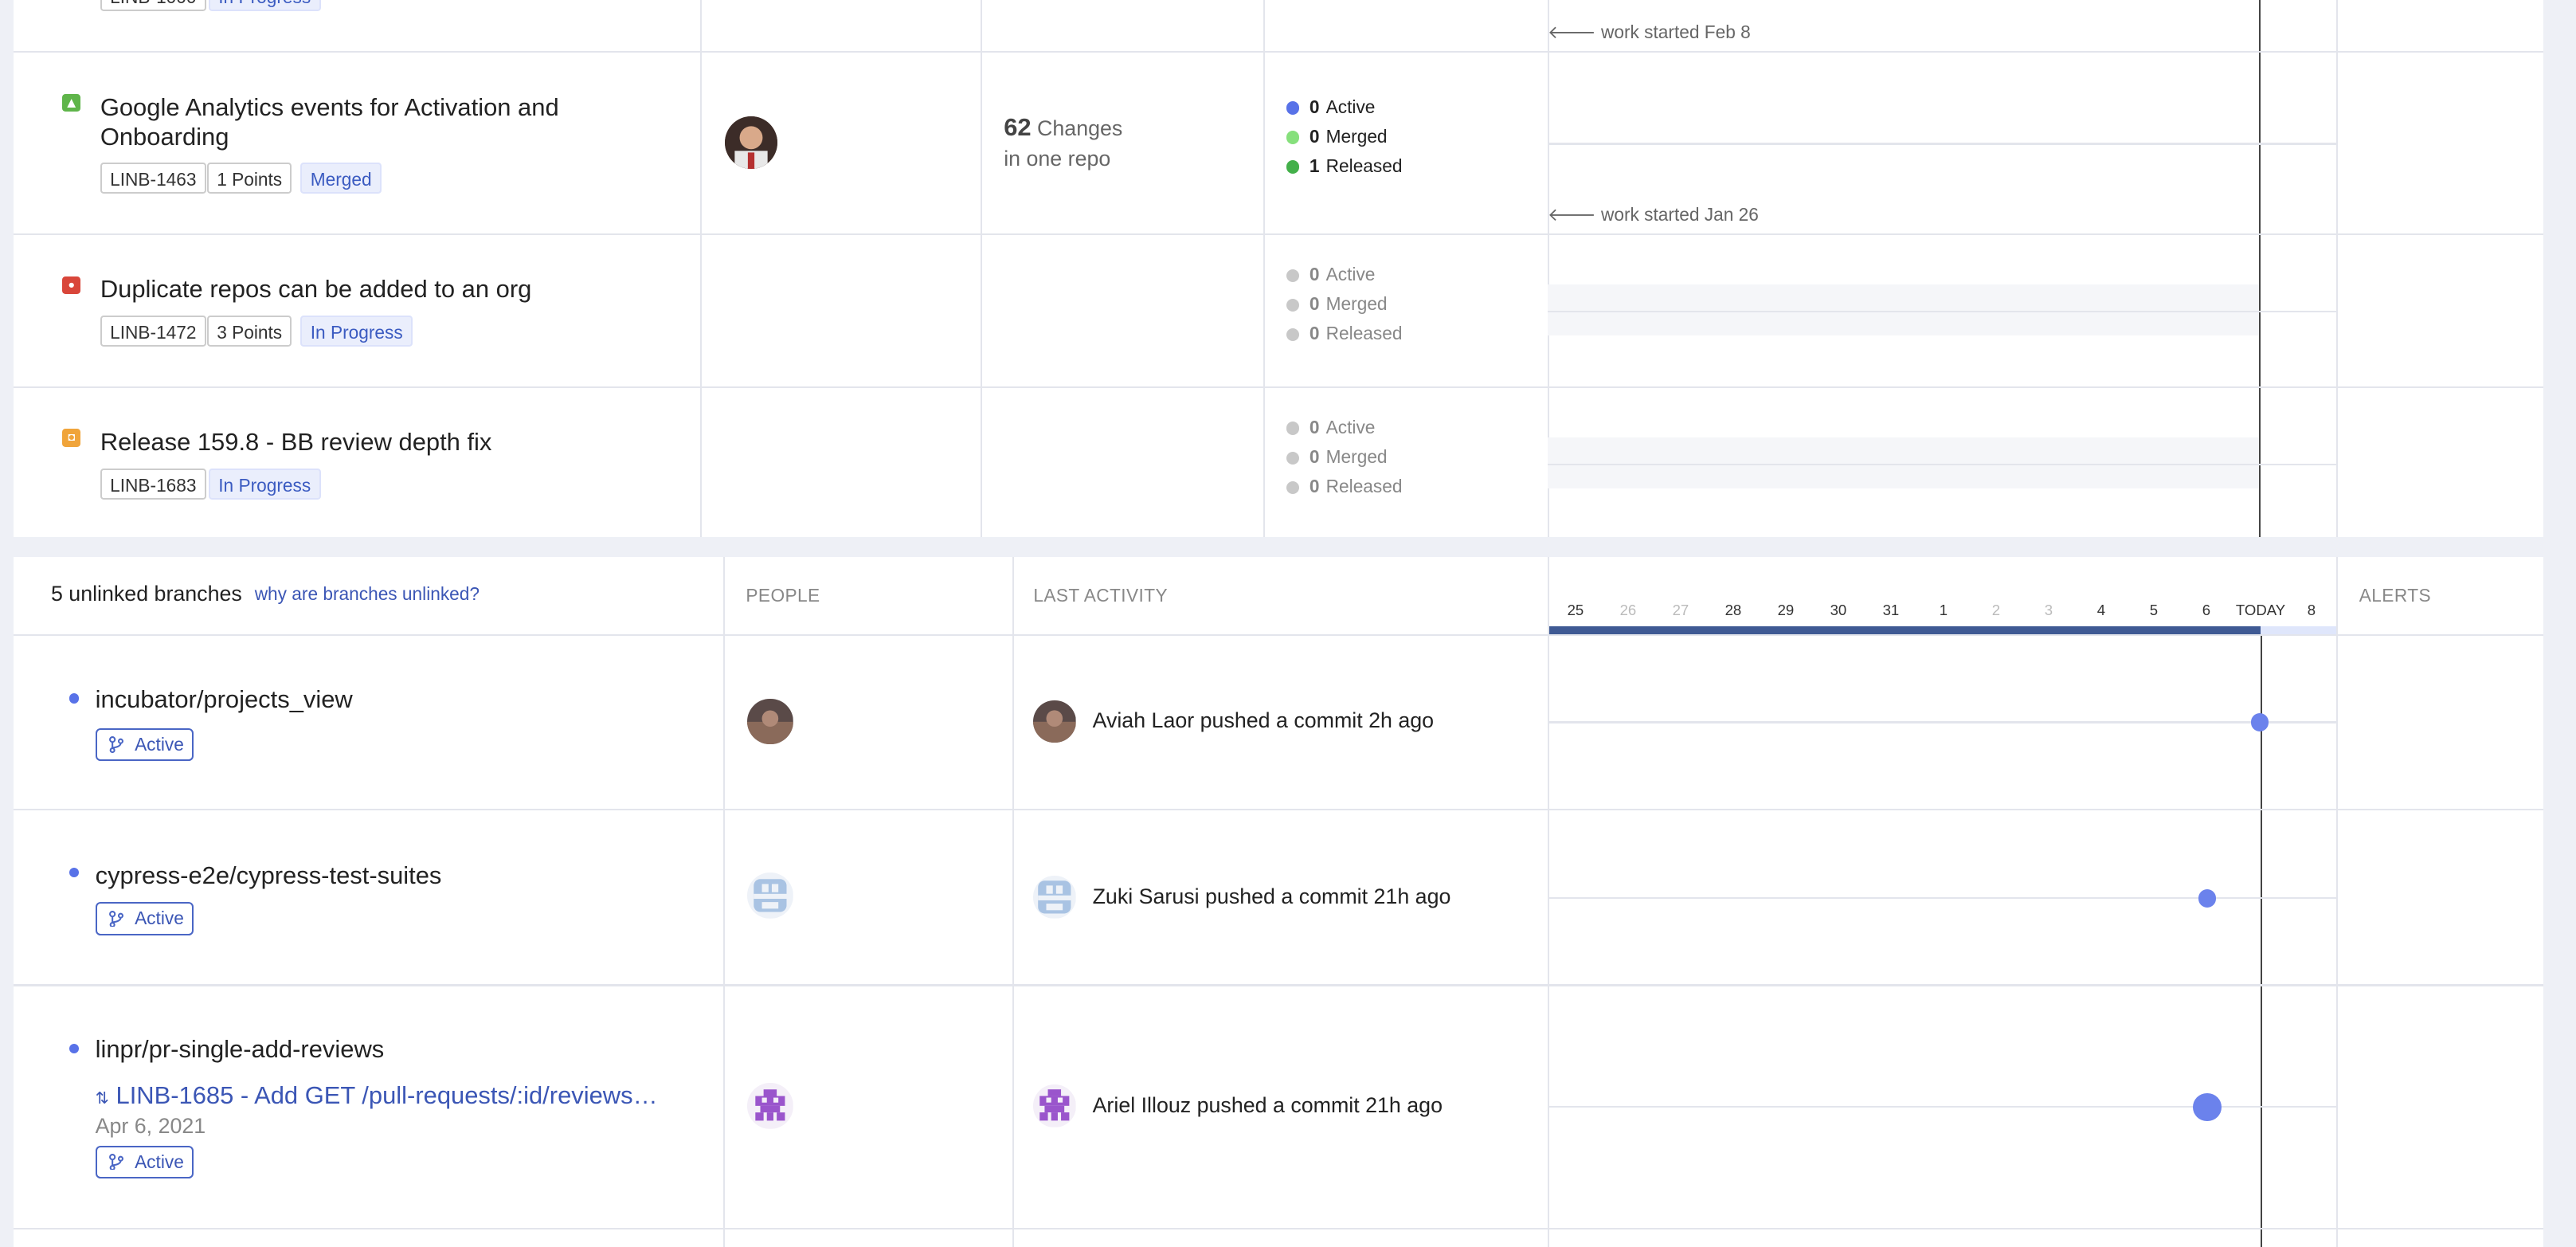 The height and width of the screenshot is (1247, 2576). What do you see at coordinates (2048, 609) in the screenshot?
I see `timeline-tick: 3` at bounding box center [2048, 609].